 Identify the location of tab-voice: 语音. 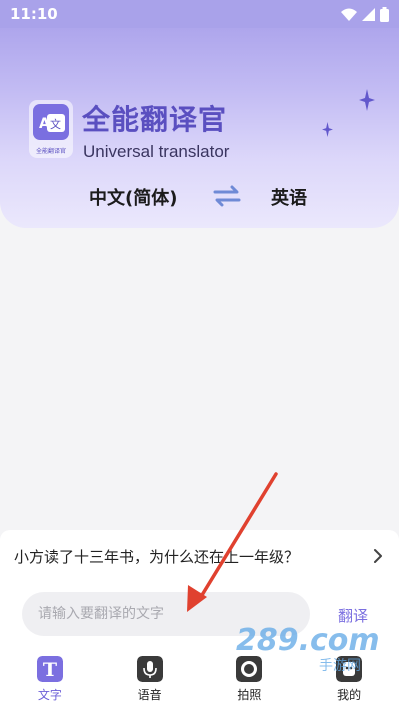
(150, 681).